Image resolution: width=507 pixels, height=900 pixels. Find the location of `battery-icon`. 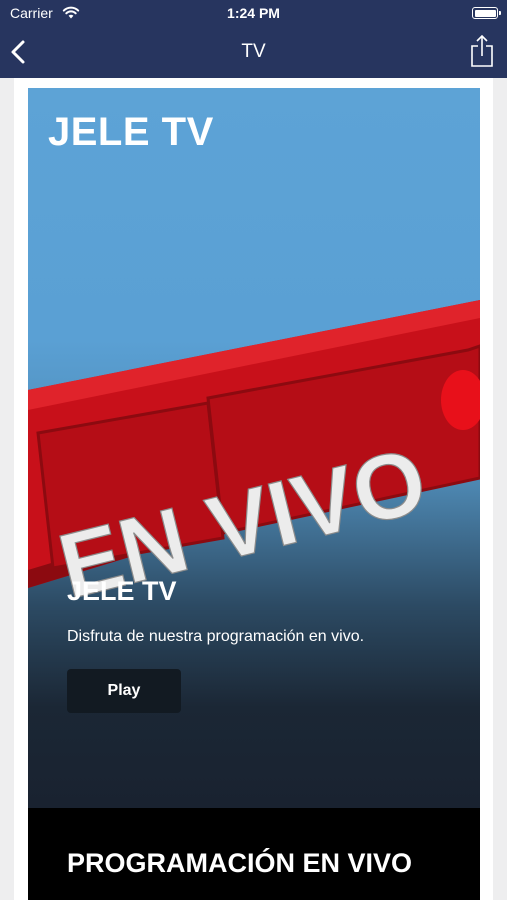

battery-icon is located at coordinates (486, 13).